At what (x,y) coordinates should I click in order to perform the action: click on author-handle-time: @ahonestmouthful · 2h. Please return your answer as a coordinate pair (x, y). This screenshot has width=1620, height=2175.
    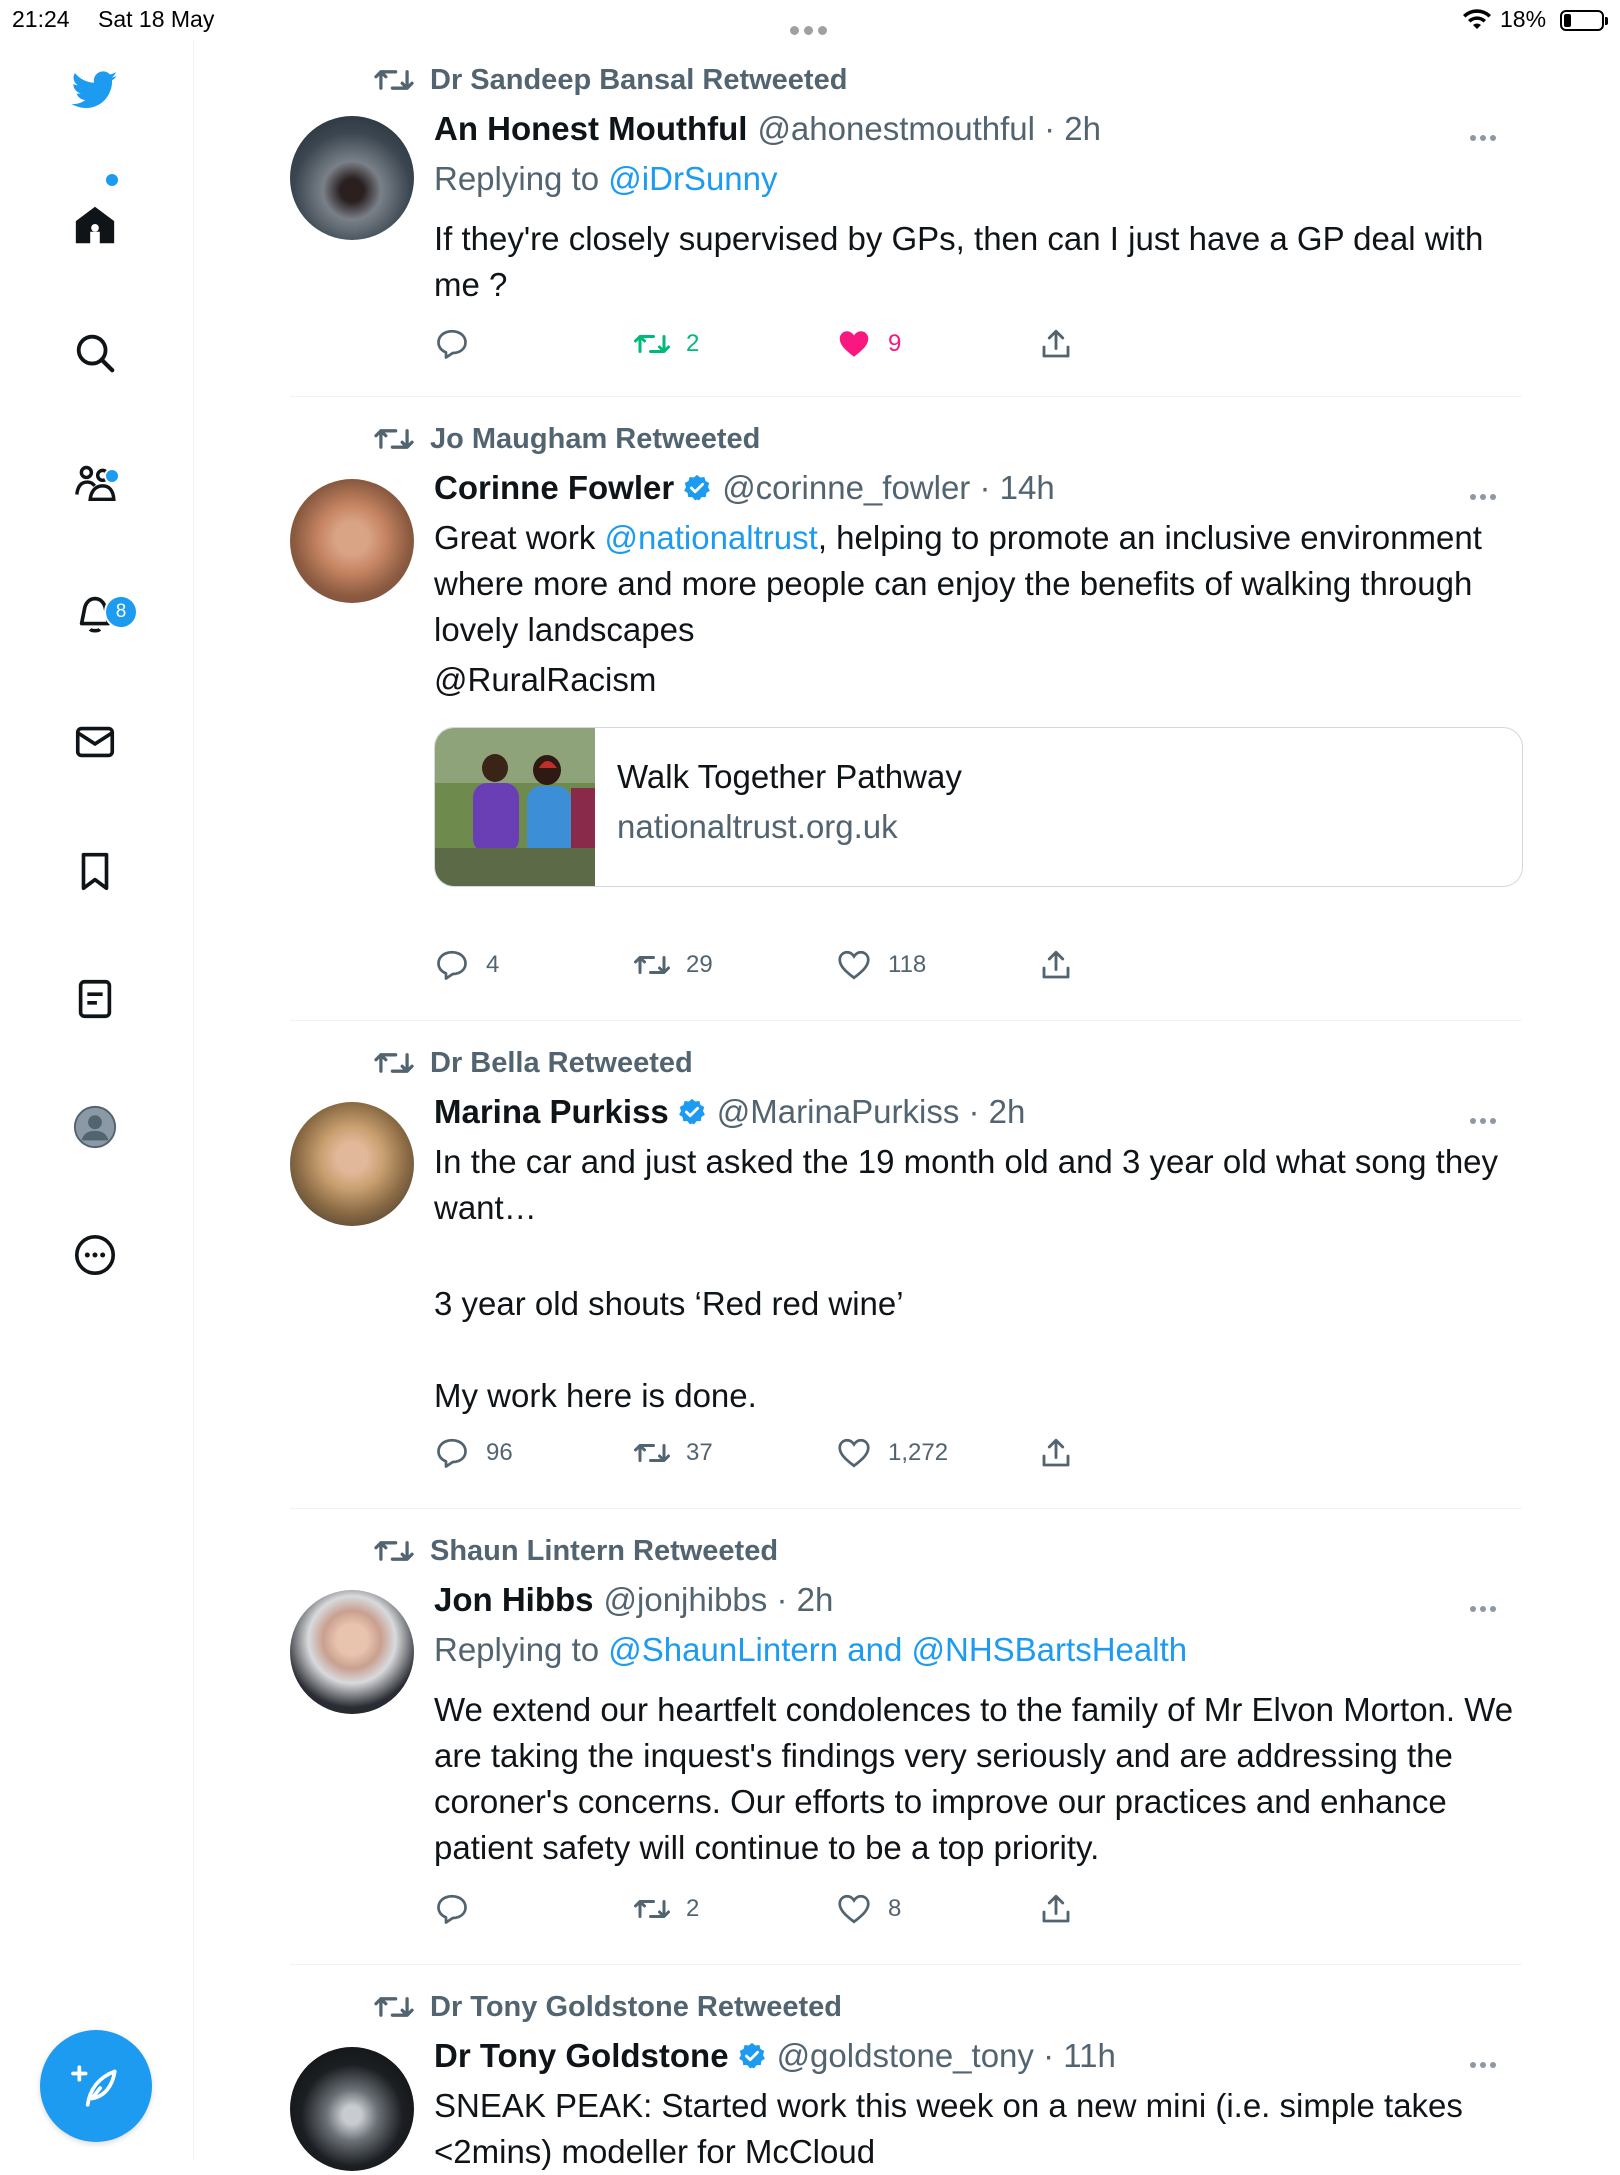
    Looking at the image, I should click on (929, 129).